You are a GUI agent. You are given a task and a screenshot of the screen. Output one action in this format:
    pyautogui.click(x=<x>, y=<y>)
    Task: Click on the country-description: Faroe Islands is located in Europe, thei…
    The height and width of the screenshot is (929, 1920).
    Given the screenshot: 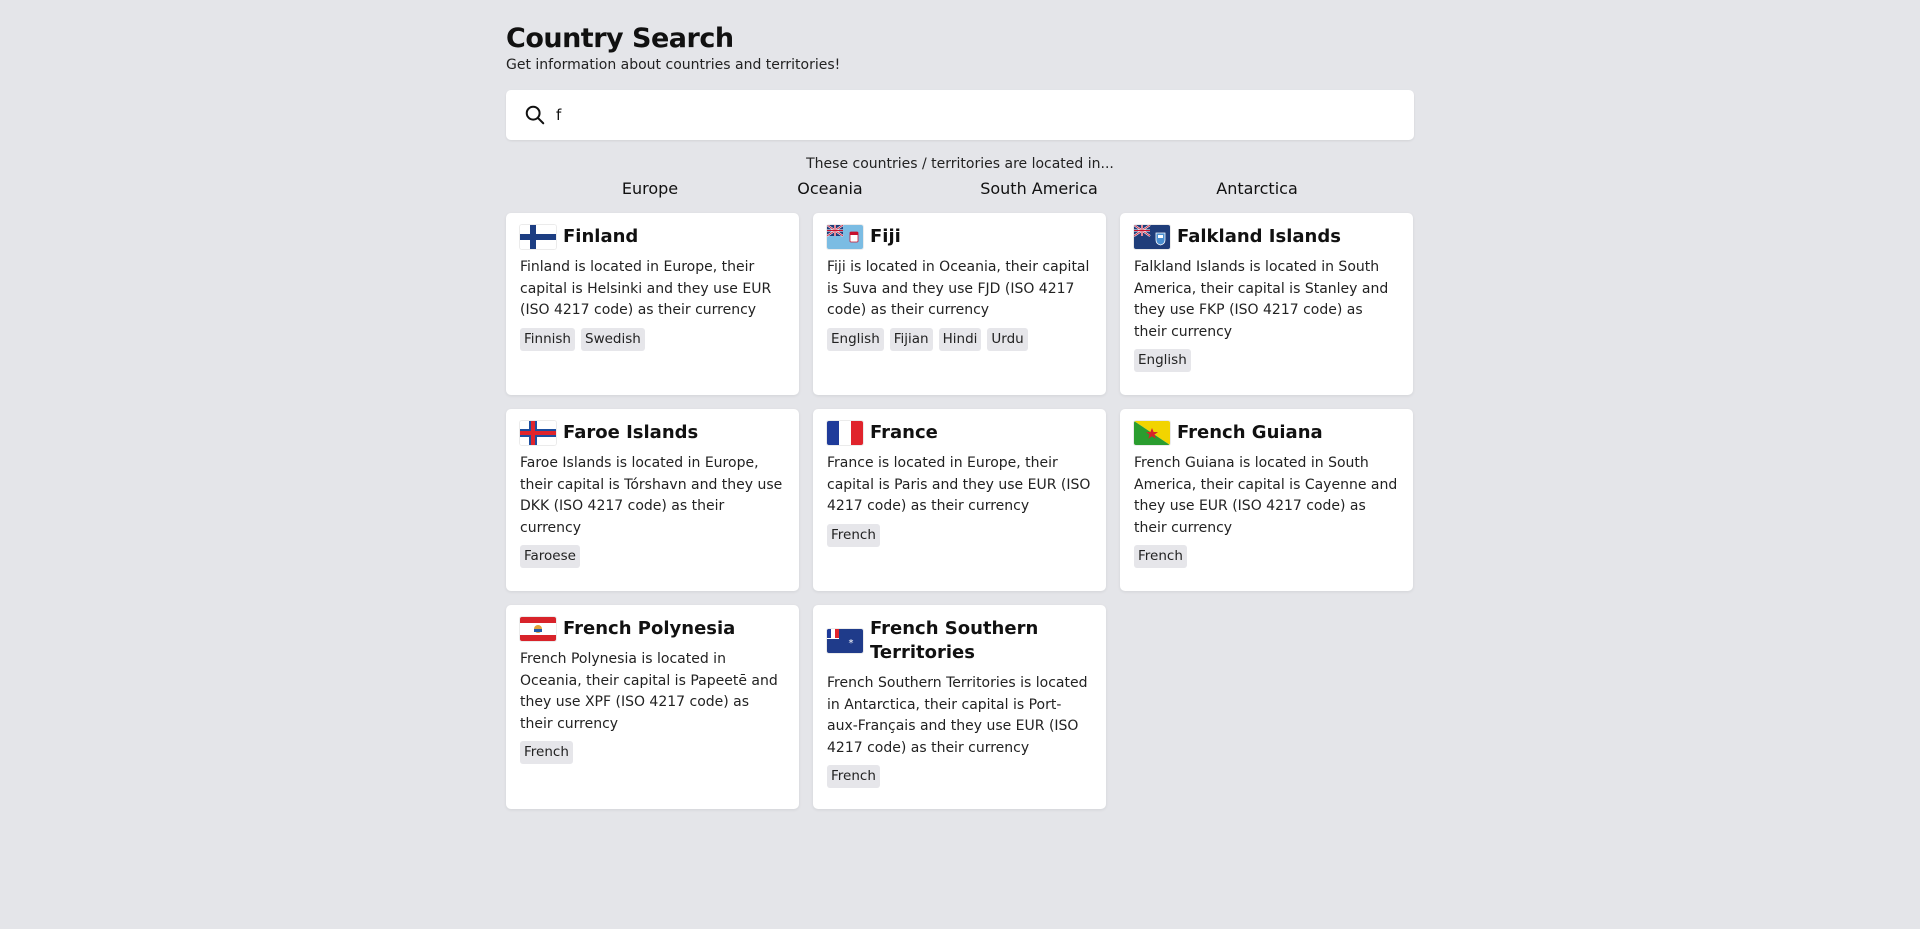 What is the action you would take?
    pyautogui.click(x=651, y=495)
    